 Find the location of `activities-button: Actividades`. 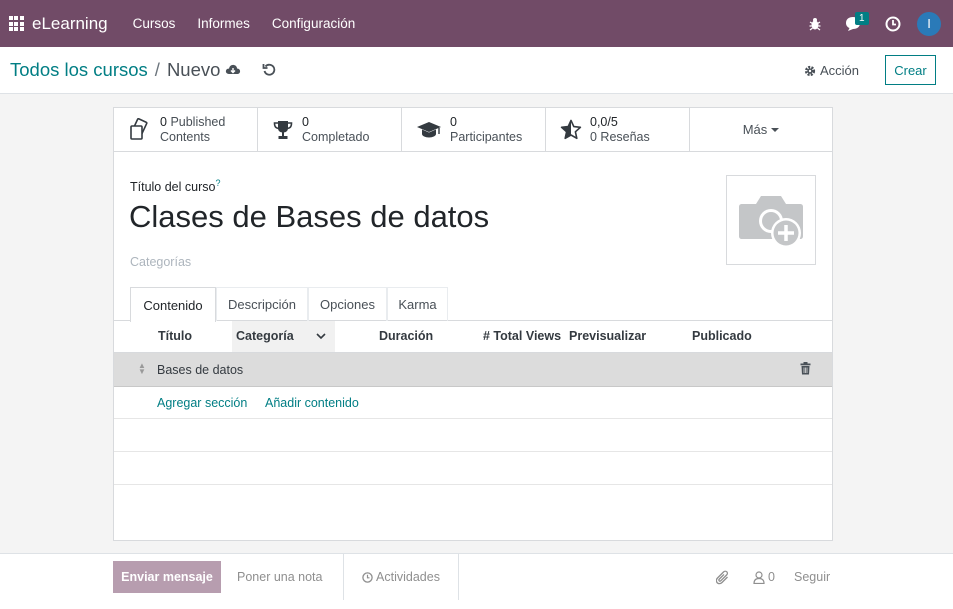

activities-button: Actividades is located at coordinates (401, 577).